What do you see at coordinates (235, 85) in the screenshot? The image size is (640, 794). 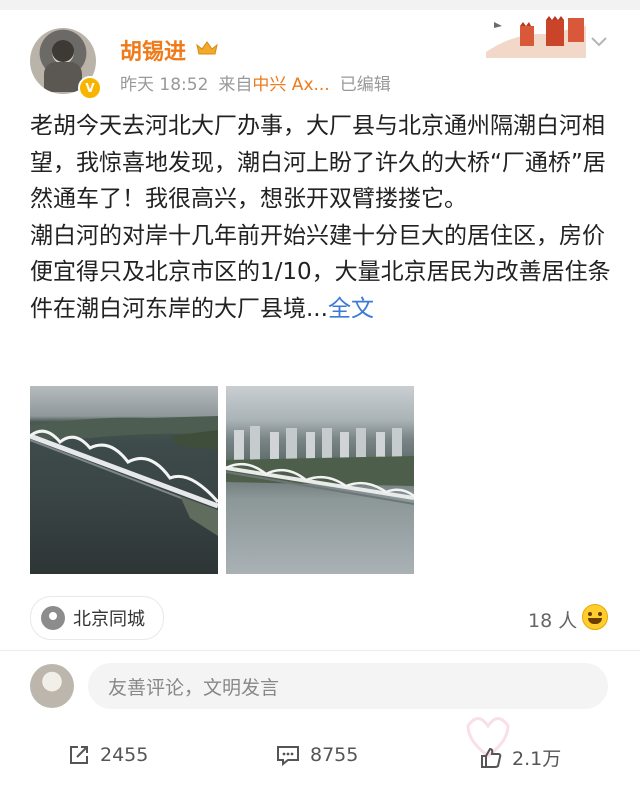 I see `source-prefix: 来自` at bounding box center [235, 85].